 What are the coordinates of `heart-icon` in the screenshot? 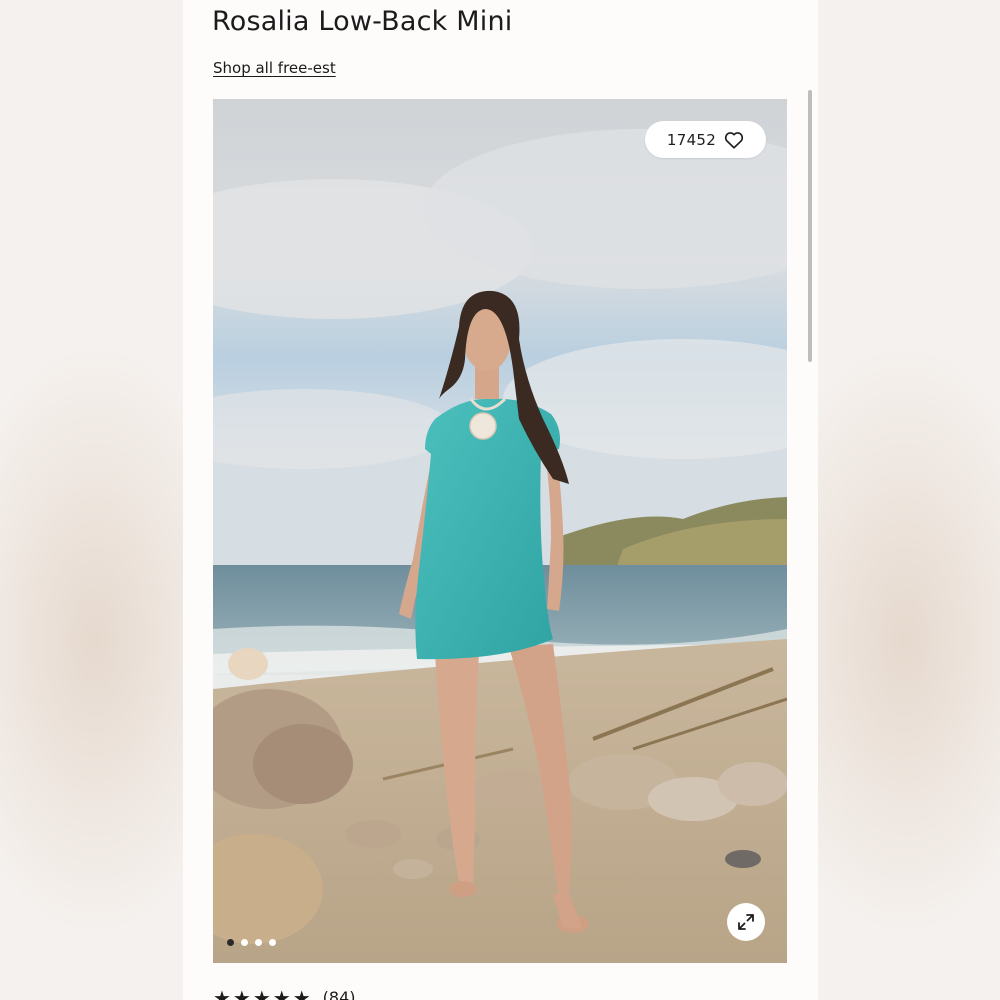 It's located at (734, 140).